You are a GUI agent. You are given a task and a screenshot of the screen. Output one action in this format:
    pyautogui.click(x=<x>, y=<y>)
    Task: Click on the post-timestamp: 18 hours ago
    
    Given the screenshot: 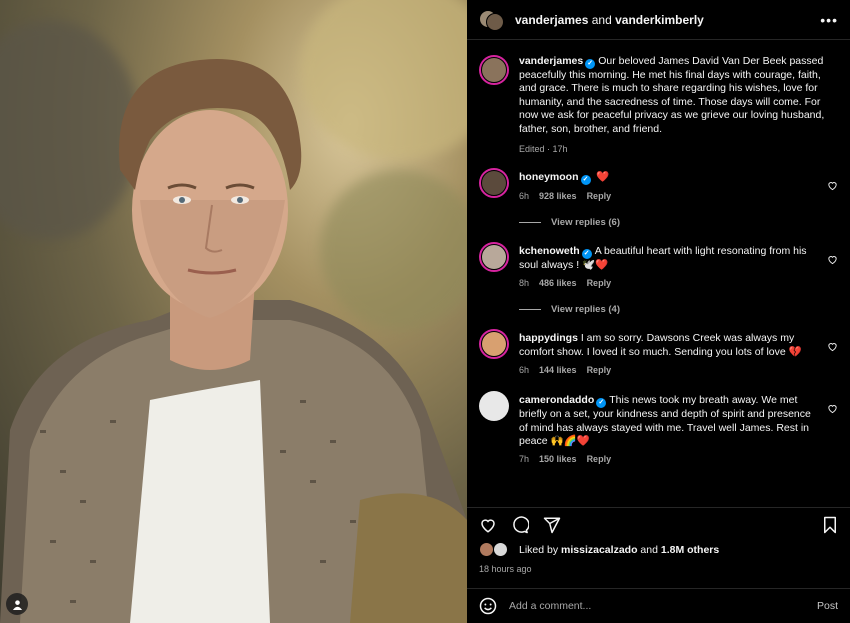 What is the action you would take?
    pyautogui.click(x=505, y=569)
    